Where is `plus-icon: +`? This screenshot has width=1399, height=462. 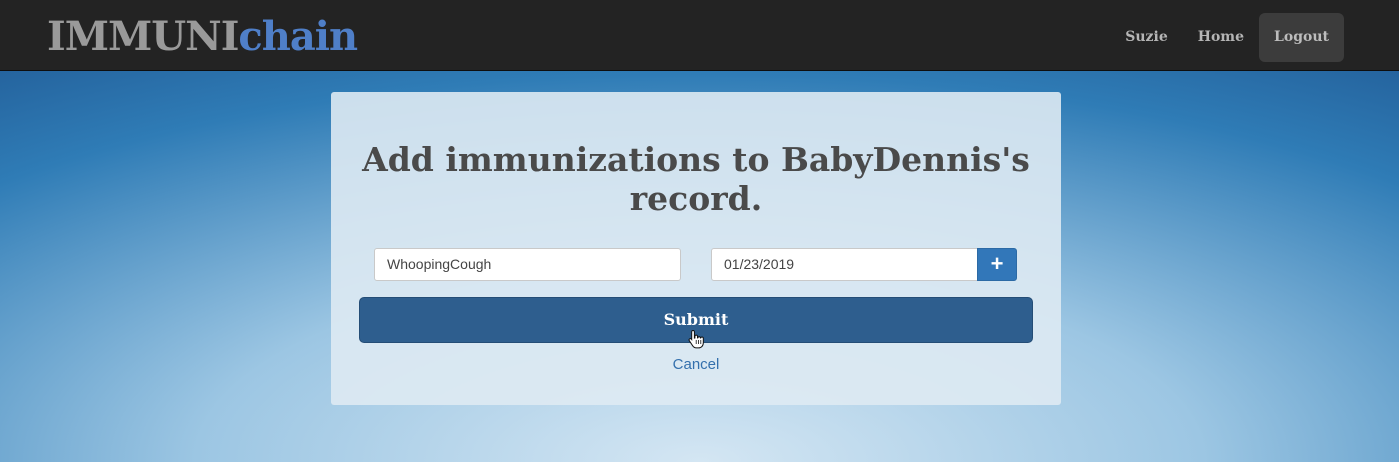 plus-icon: + is located at coordinates (997, 263).